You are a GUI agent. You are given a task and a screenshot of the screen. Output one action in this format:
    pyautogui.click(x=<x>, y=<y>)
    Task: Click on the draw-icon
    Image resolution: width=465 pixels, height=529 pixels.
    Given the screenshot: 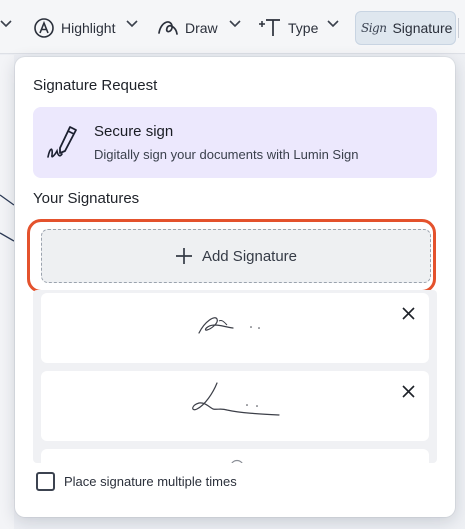 What is the action you would take?
    pyautogui.click(x=168, y=27)
    